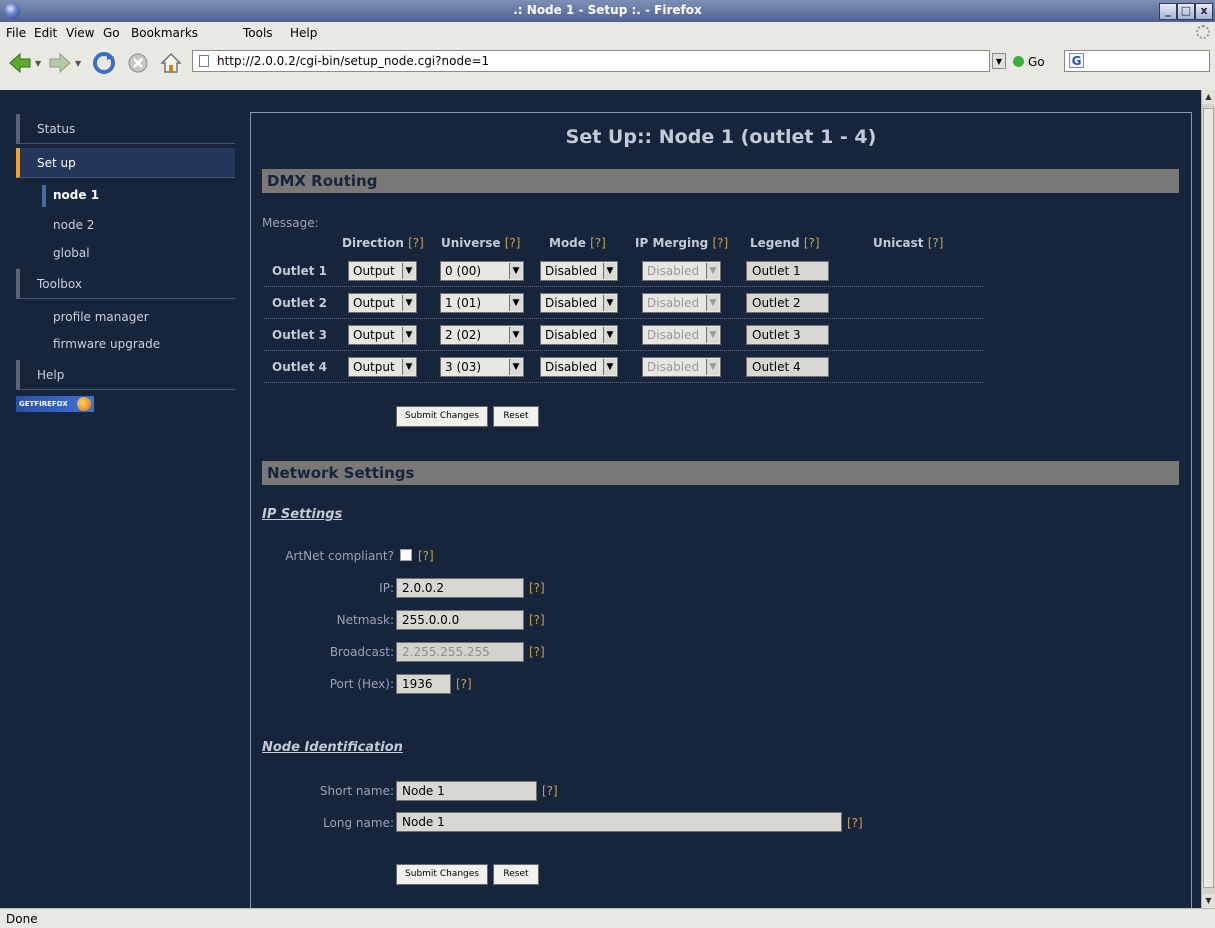  What do you see at coordinates (125, 375) in the screenshot?
I see `sidebar-item-help: Help` at bounding box center [125, 375].